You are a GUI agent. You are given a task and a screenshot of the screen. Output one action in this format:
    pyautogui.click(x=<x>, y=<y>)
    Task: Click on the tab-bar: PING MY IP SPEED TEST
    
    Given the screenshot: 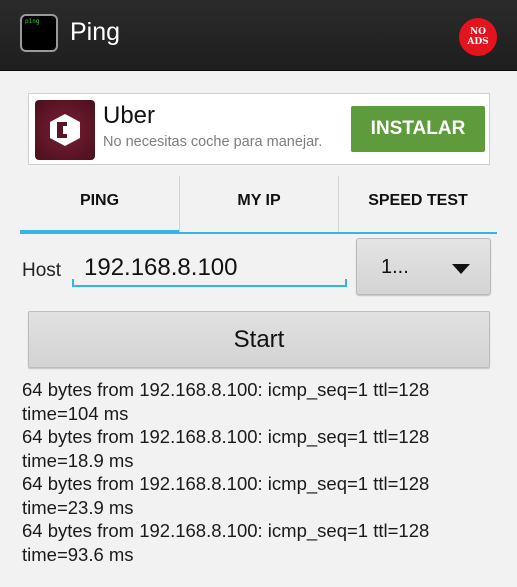 What is the action you would take?
    pyautogui.click(x=258, y=205)
    